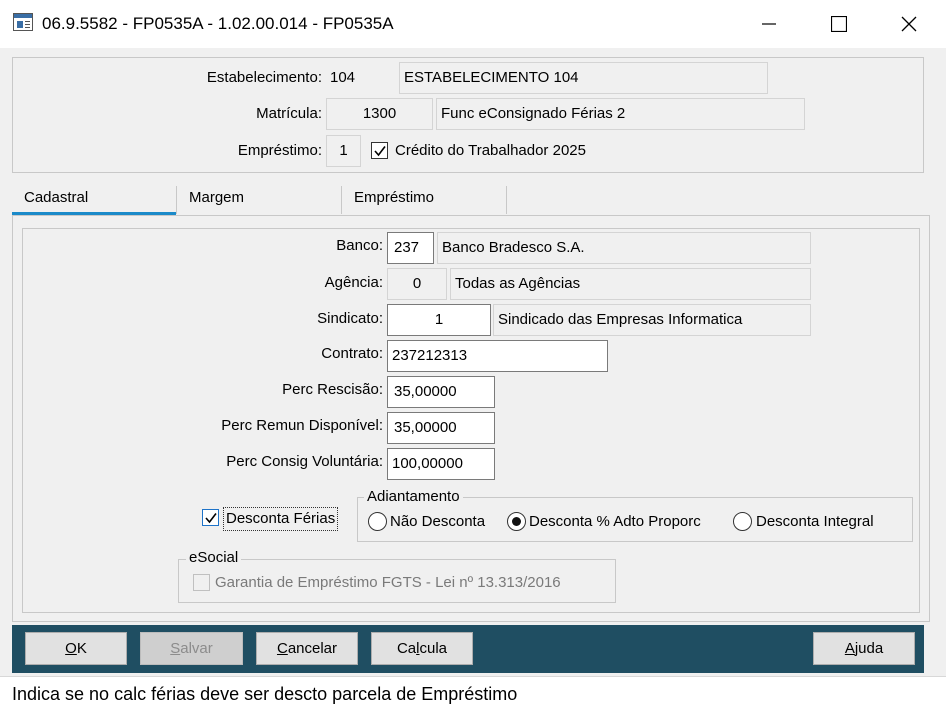 Image resolution: width=946 pixels, height=712 pixels. I want to click on ajuda-button: Ajuda, so click(864, 648).